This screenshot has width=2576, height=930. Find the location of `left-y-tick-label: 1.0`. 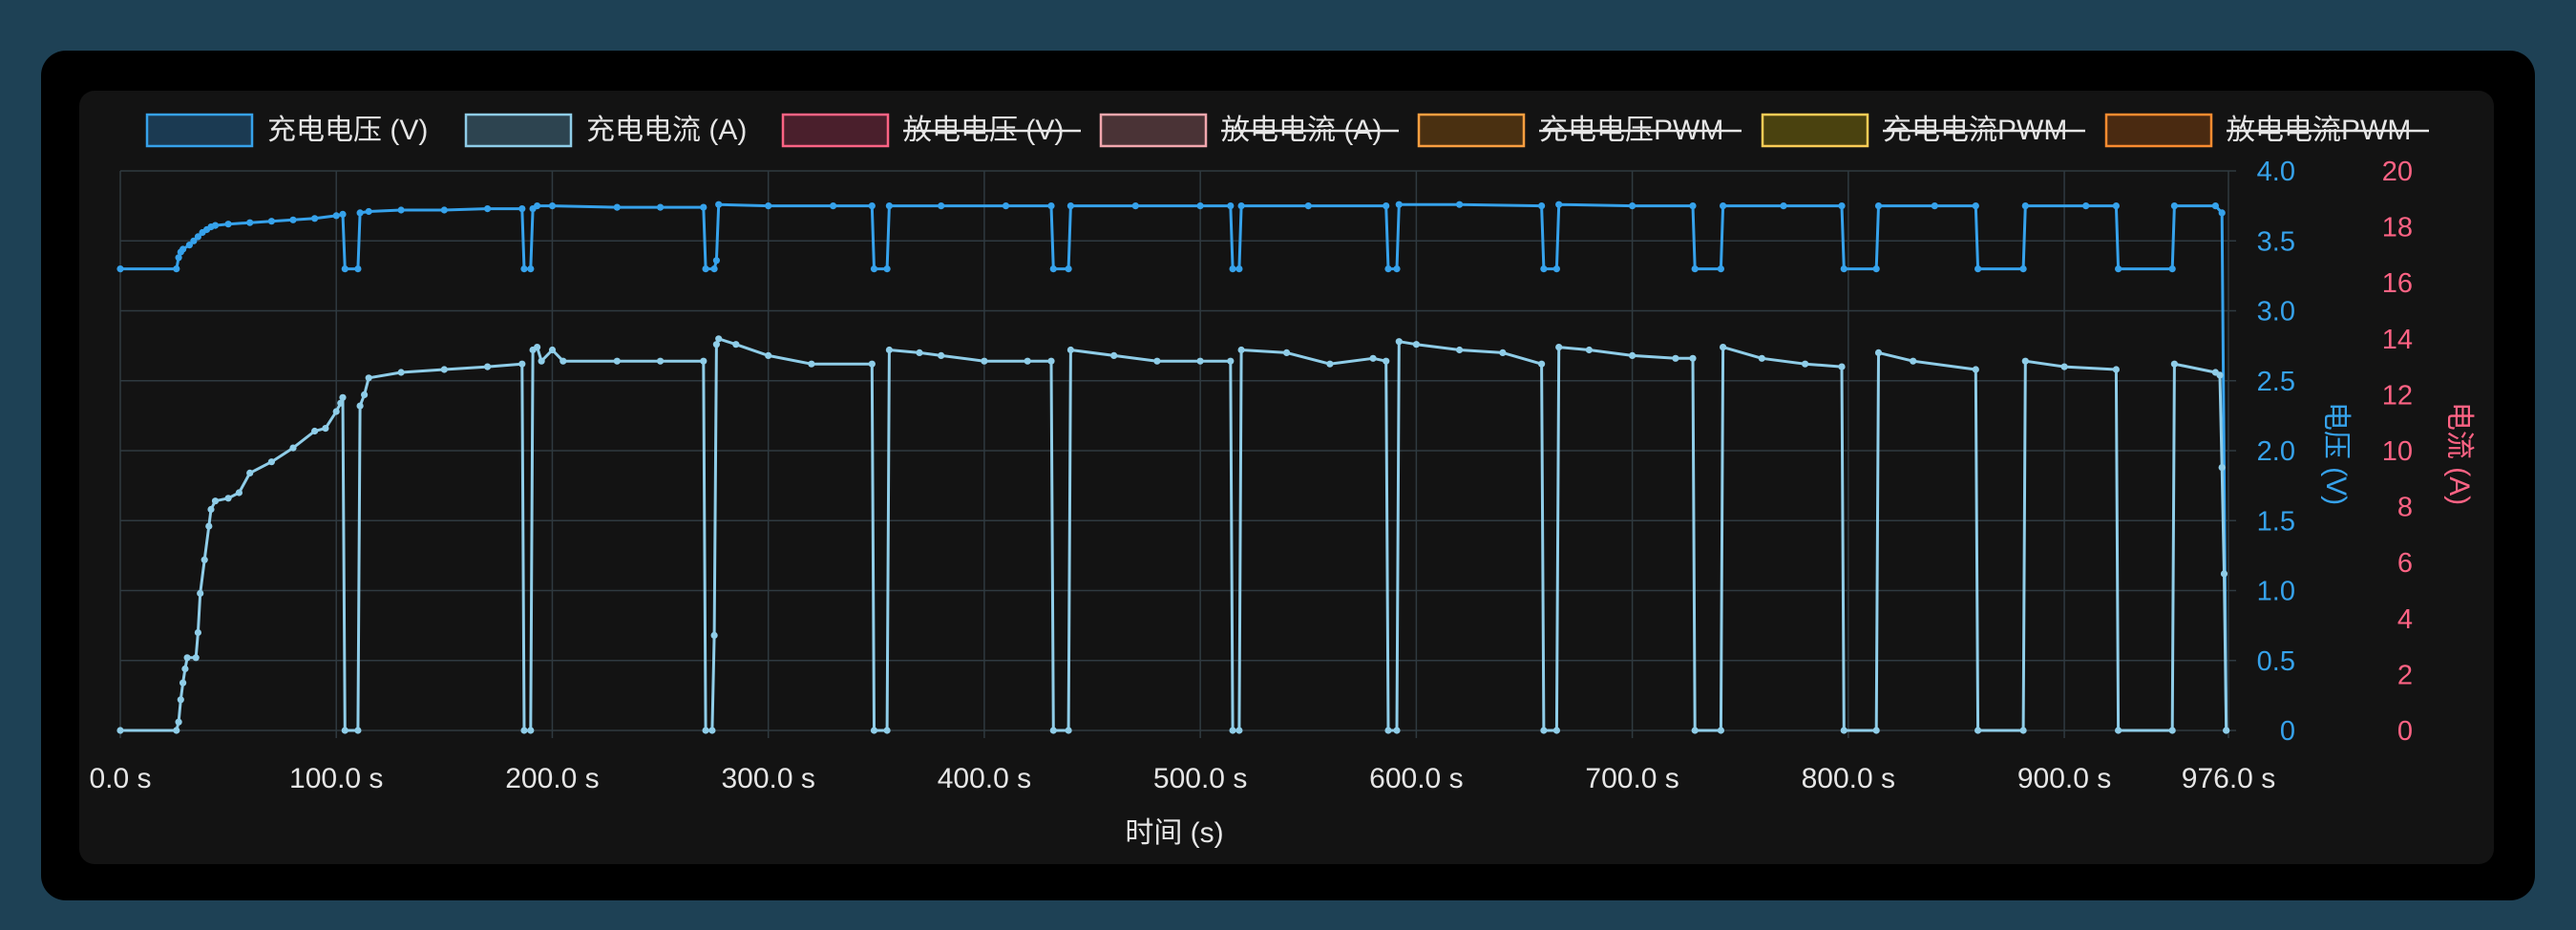

left-y-tick-label: 1.0 is located at coordinates (2276, 592).